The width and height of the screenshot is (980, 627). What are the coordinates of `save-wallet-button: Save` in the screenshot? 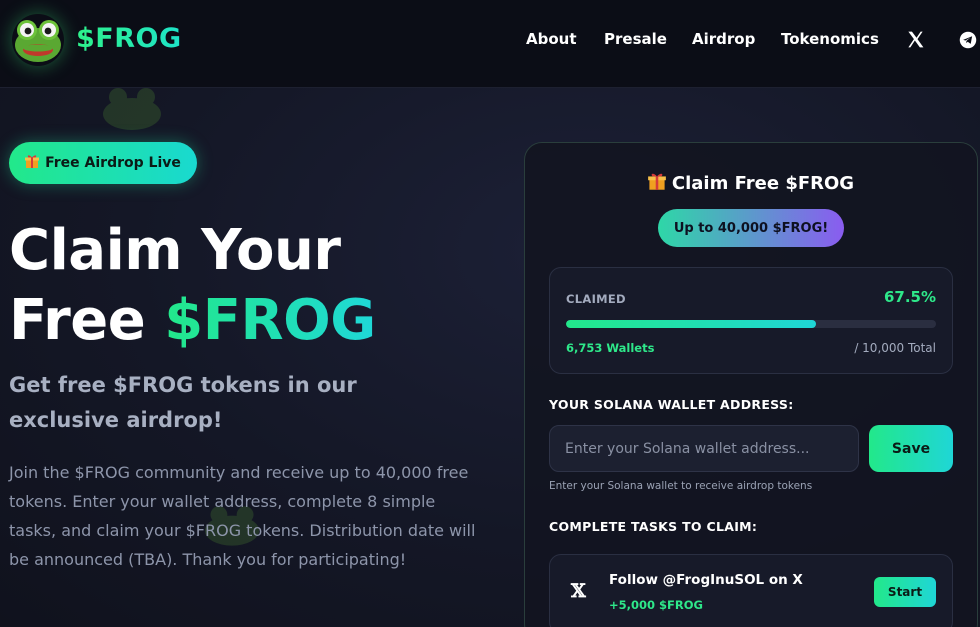 It's located at (911, 448).